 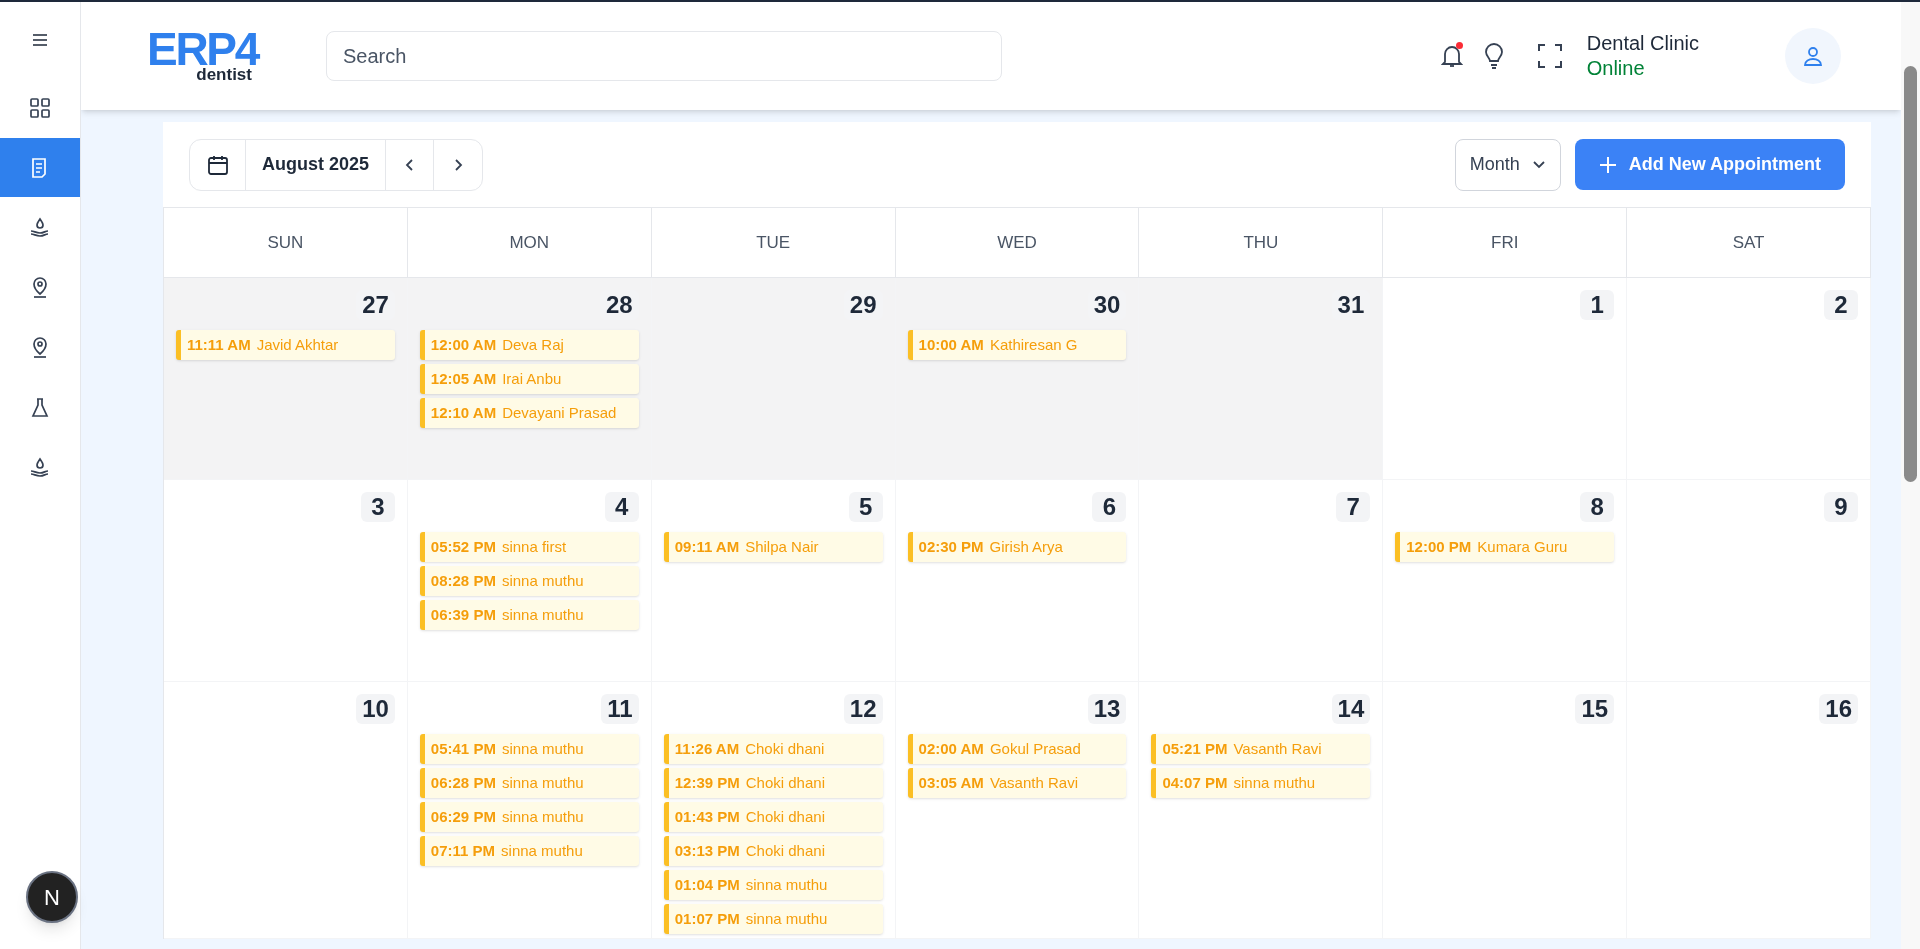 I want to click on day-cell: 15, so click(x=1505, y=810).